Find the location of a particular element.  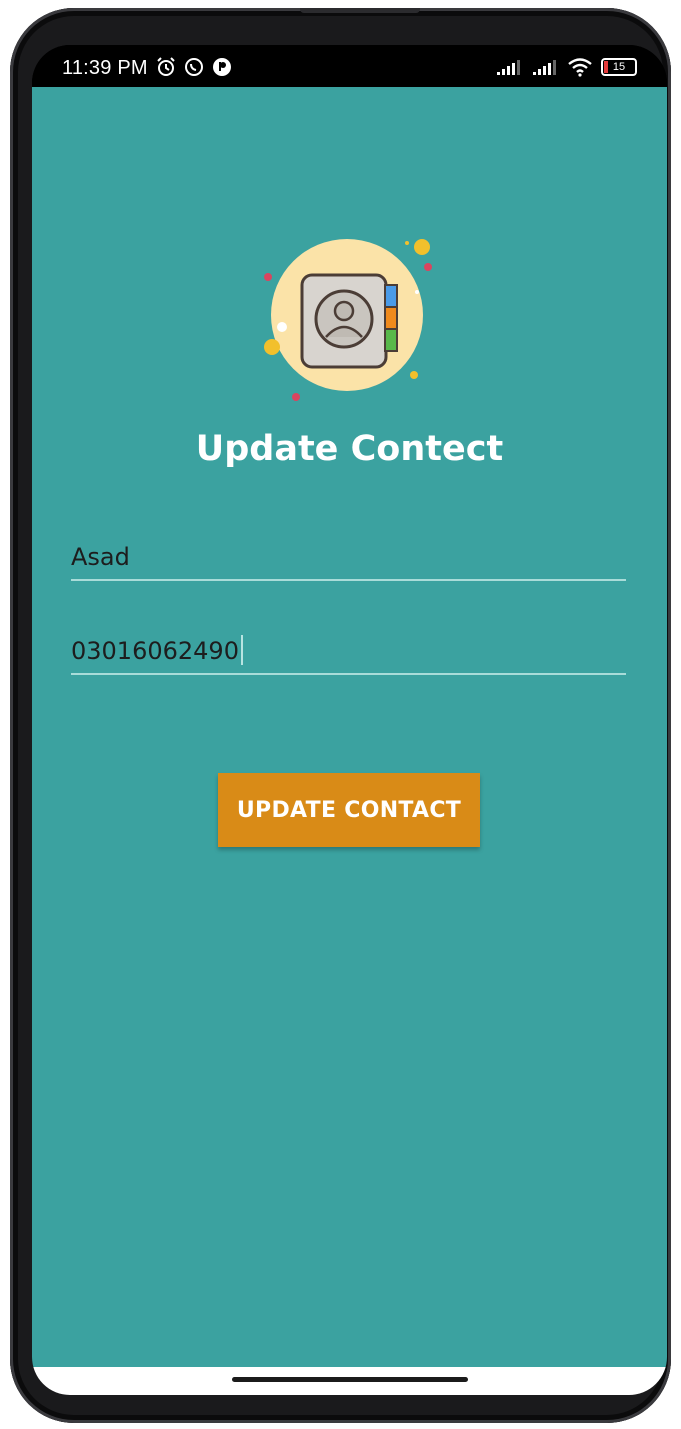

text-cursor is located at coordinates (241, 650).